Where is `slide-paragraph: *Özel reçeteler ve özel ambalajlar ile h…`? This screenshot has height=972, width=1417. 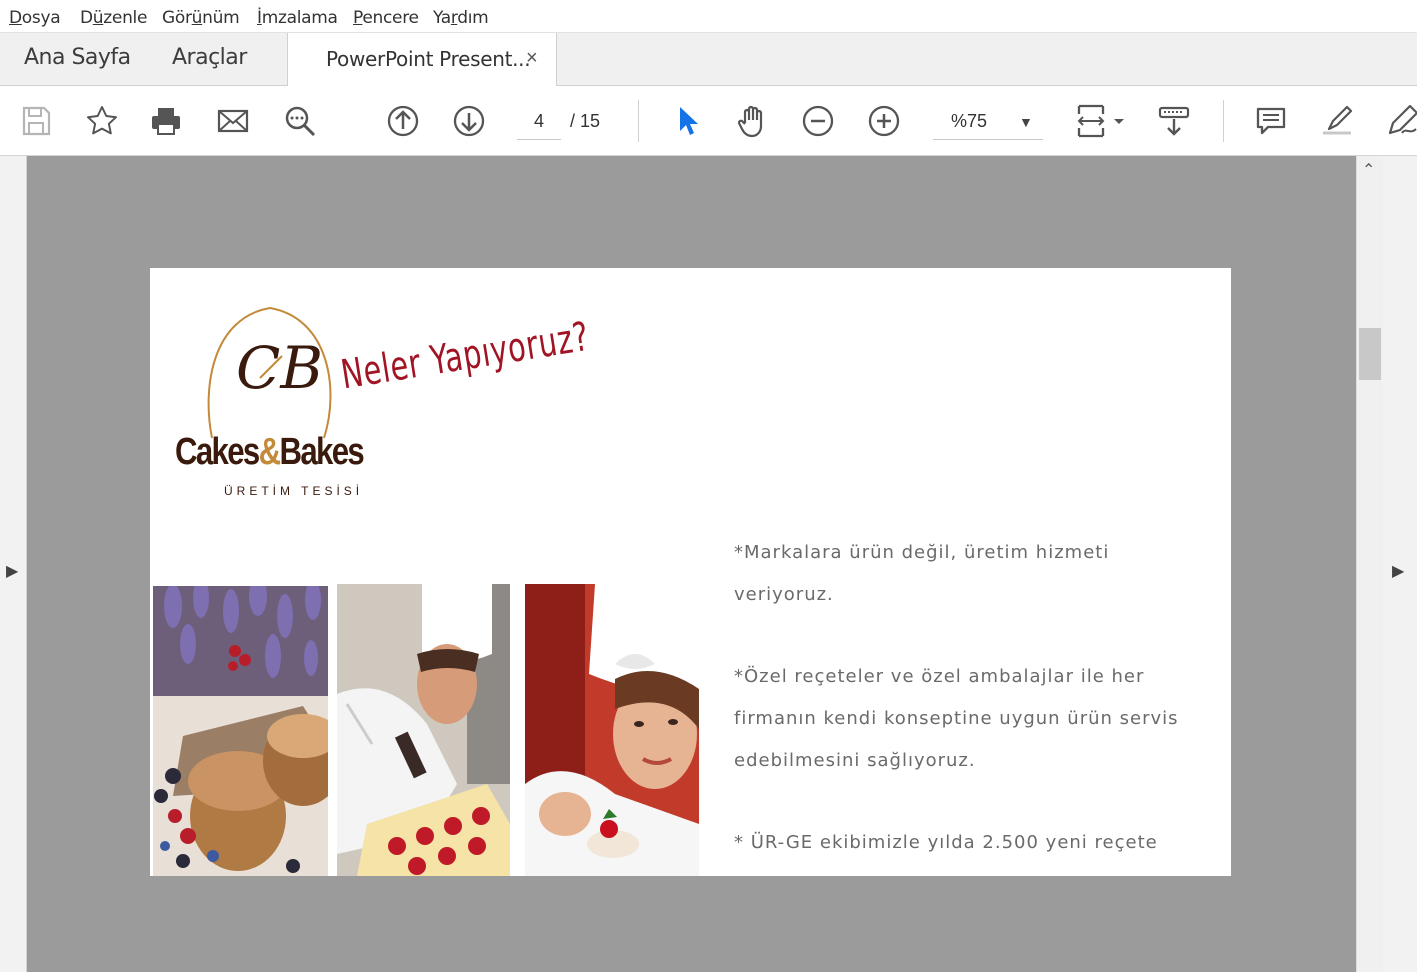 slide-paragraph: *Özel reçeteler ve özel ambalajlar ile h… is located at coordinates (956, 718).